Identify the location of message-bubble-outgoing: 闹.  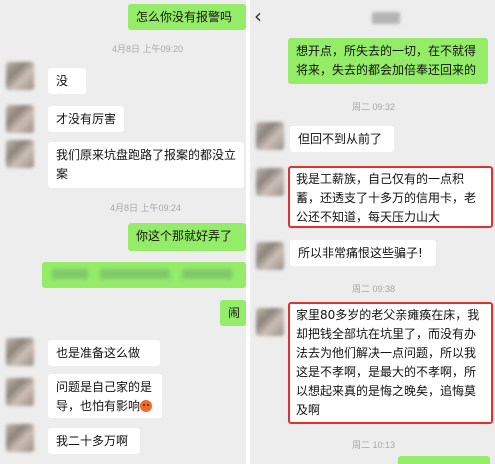
(233, 313).